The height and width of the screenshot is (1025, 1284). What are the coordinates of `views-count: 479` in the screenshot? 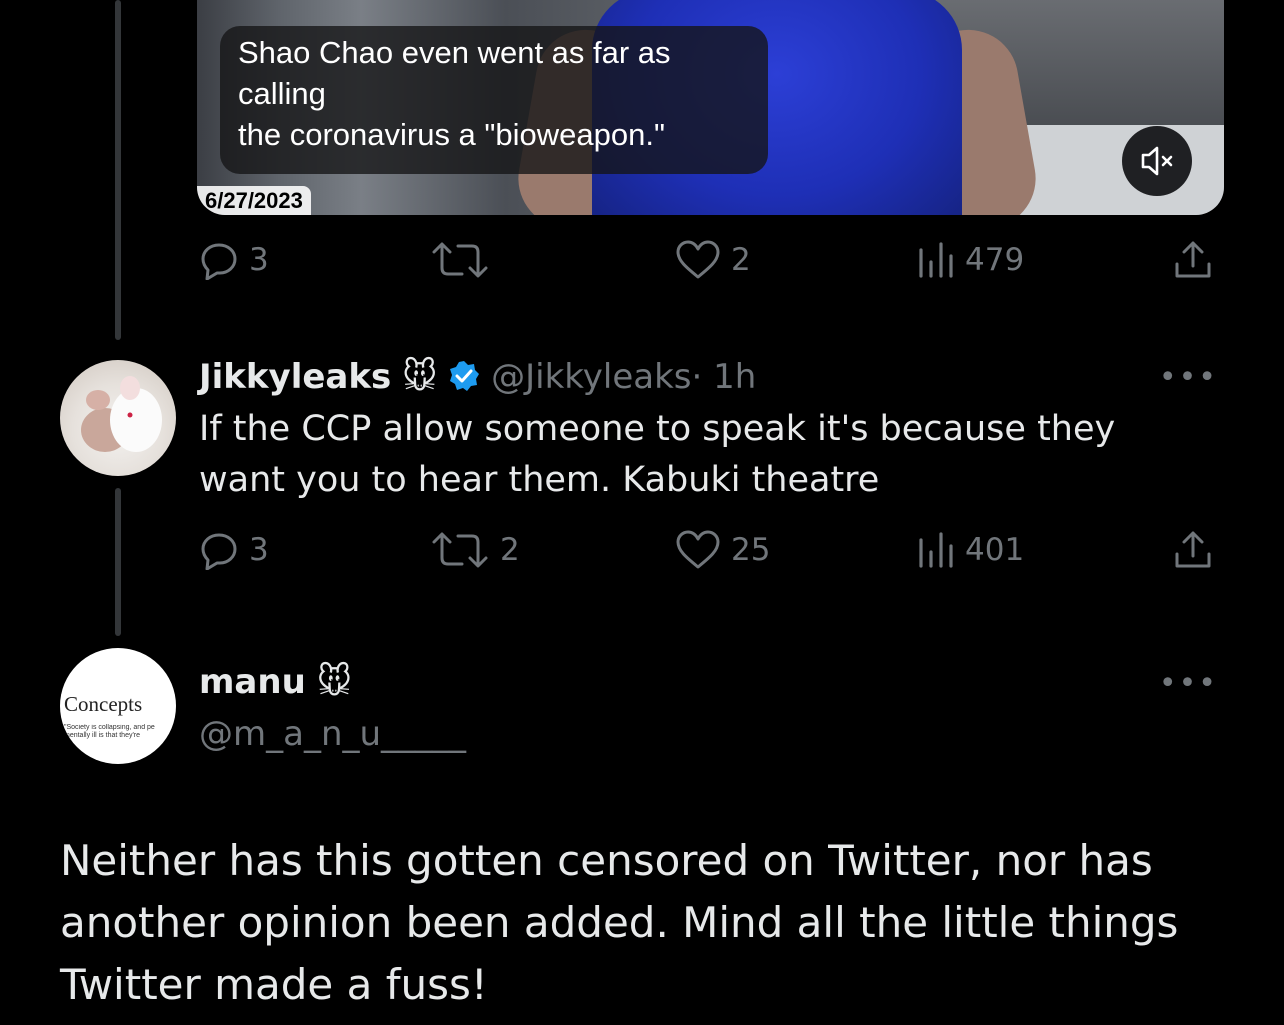 It's located at (995, 260).